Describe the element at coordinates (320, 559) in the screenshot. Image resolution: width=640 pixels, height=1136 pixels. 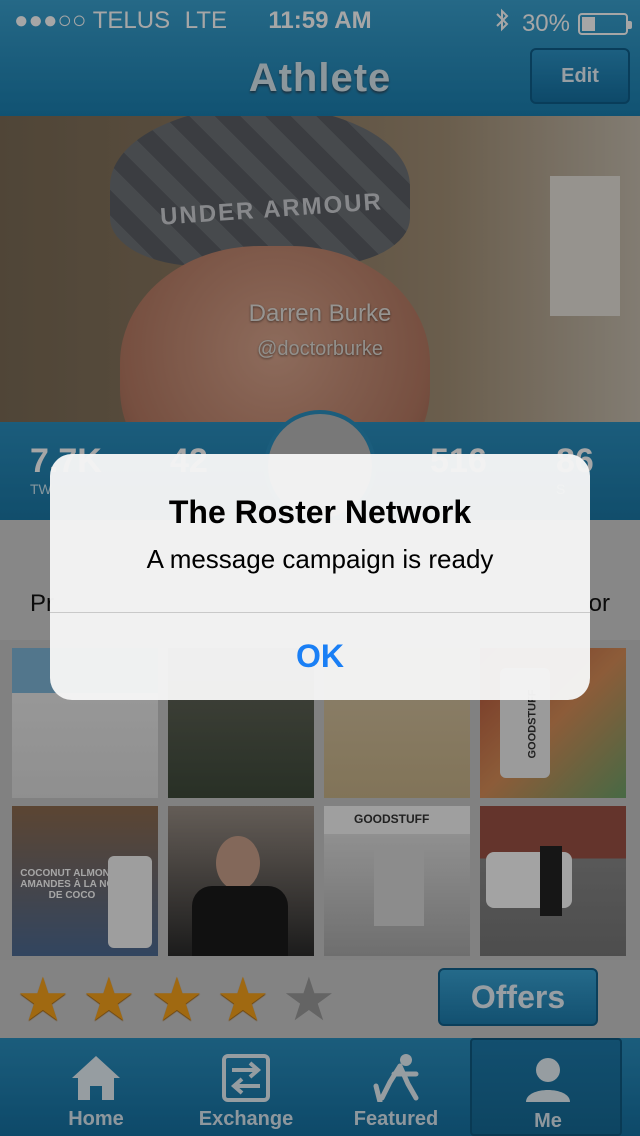
I see `alert-message: A message campaign is ready` at that location.